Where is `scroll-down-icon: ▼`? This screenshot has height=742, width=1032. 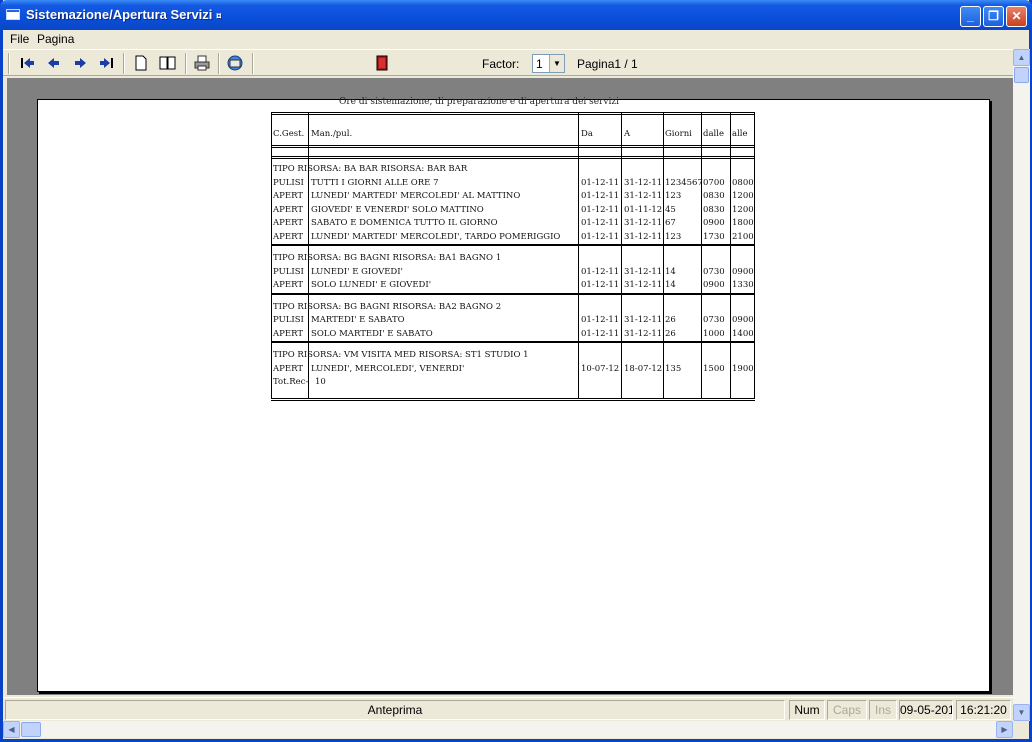
scroll-down-icon: ▼ is located at coordinates (1021, 712).